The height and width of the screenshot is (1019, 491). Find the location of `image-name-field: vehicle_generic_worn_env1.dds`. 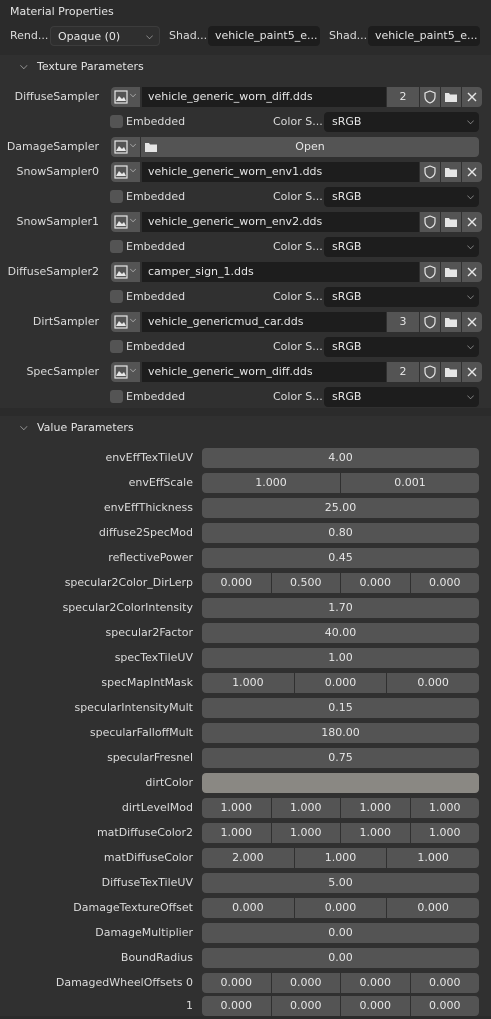

image-name-field: vehicle_generic_worn_env1.dds is located at coordinates (280, 172).